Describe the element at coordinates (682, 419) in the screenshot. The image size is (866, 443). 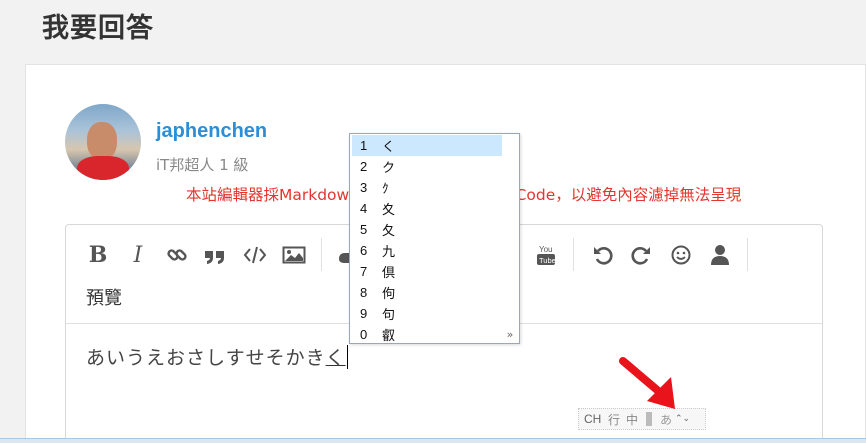
I see `langbar-menu-icon: ⌃⌄` at that location.